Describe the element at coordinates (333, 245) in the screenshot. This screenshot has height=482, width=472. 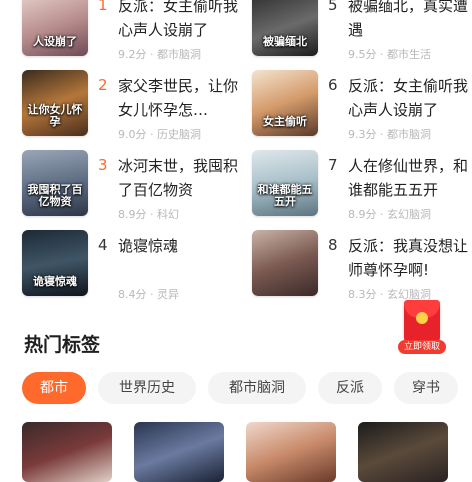
I see `rank-number: 8` at that location.